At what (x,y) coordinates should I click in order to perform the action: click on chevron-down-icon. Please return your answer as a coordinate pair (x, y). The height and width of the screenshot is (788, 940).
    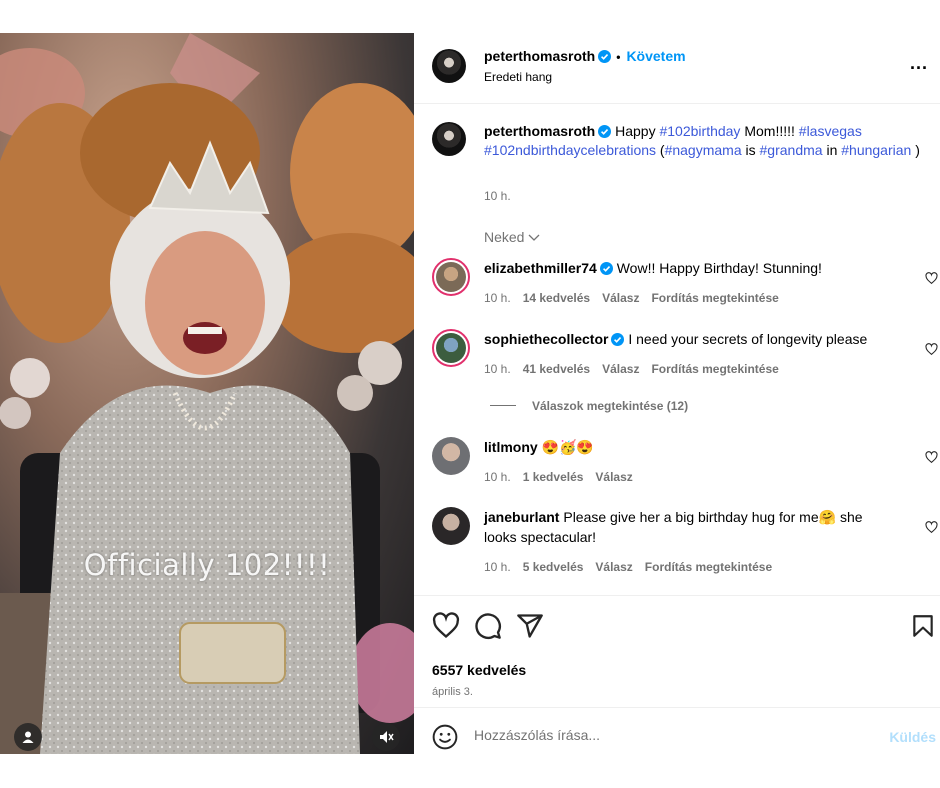
    Looking at the image, I should click on (534, 237).